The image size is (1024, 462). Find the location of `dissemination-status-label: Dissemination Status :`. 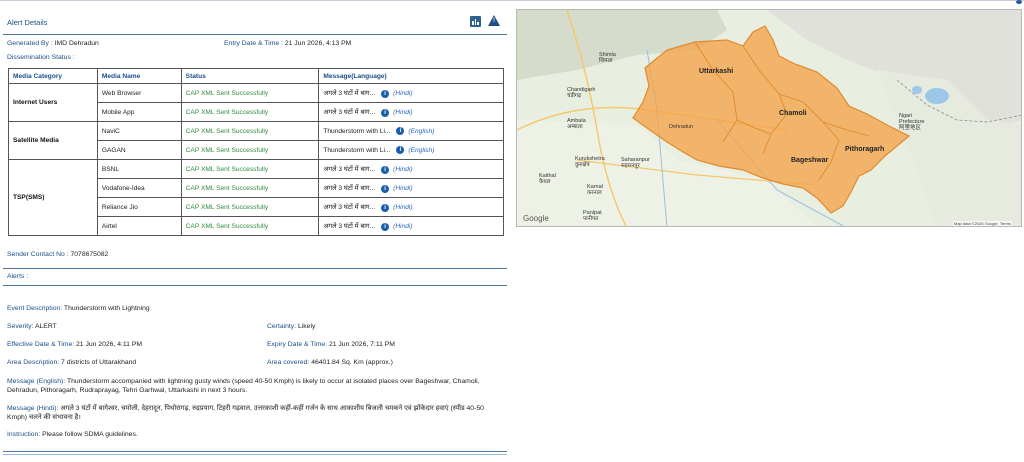

dissemination-status-label: Dissemination Status : is located at coordinates (41, 57).